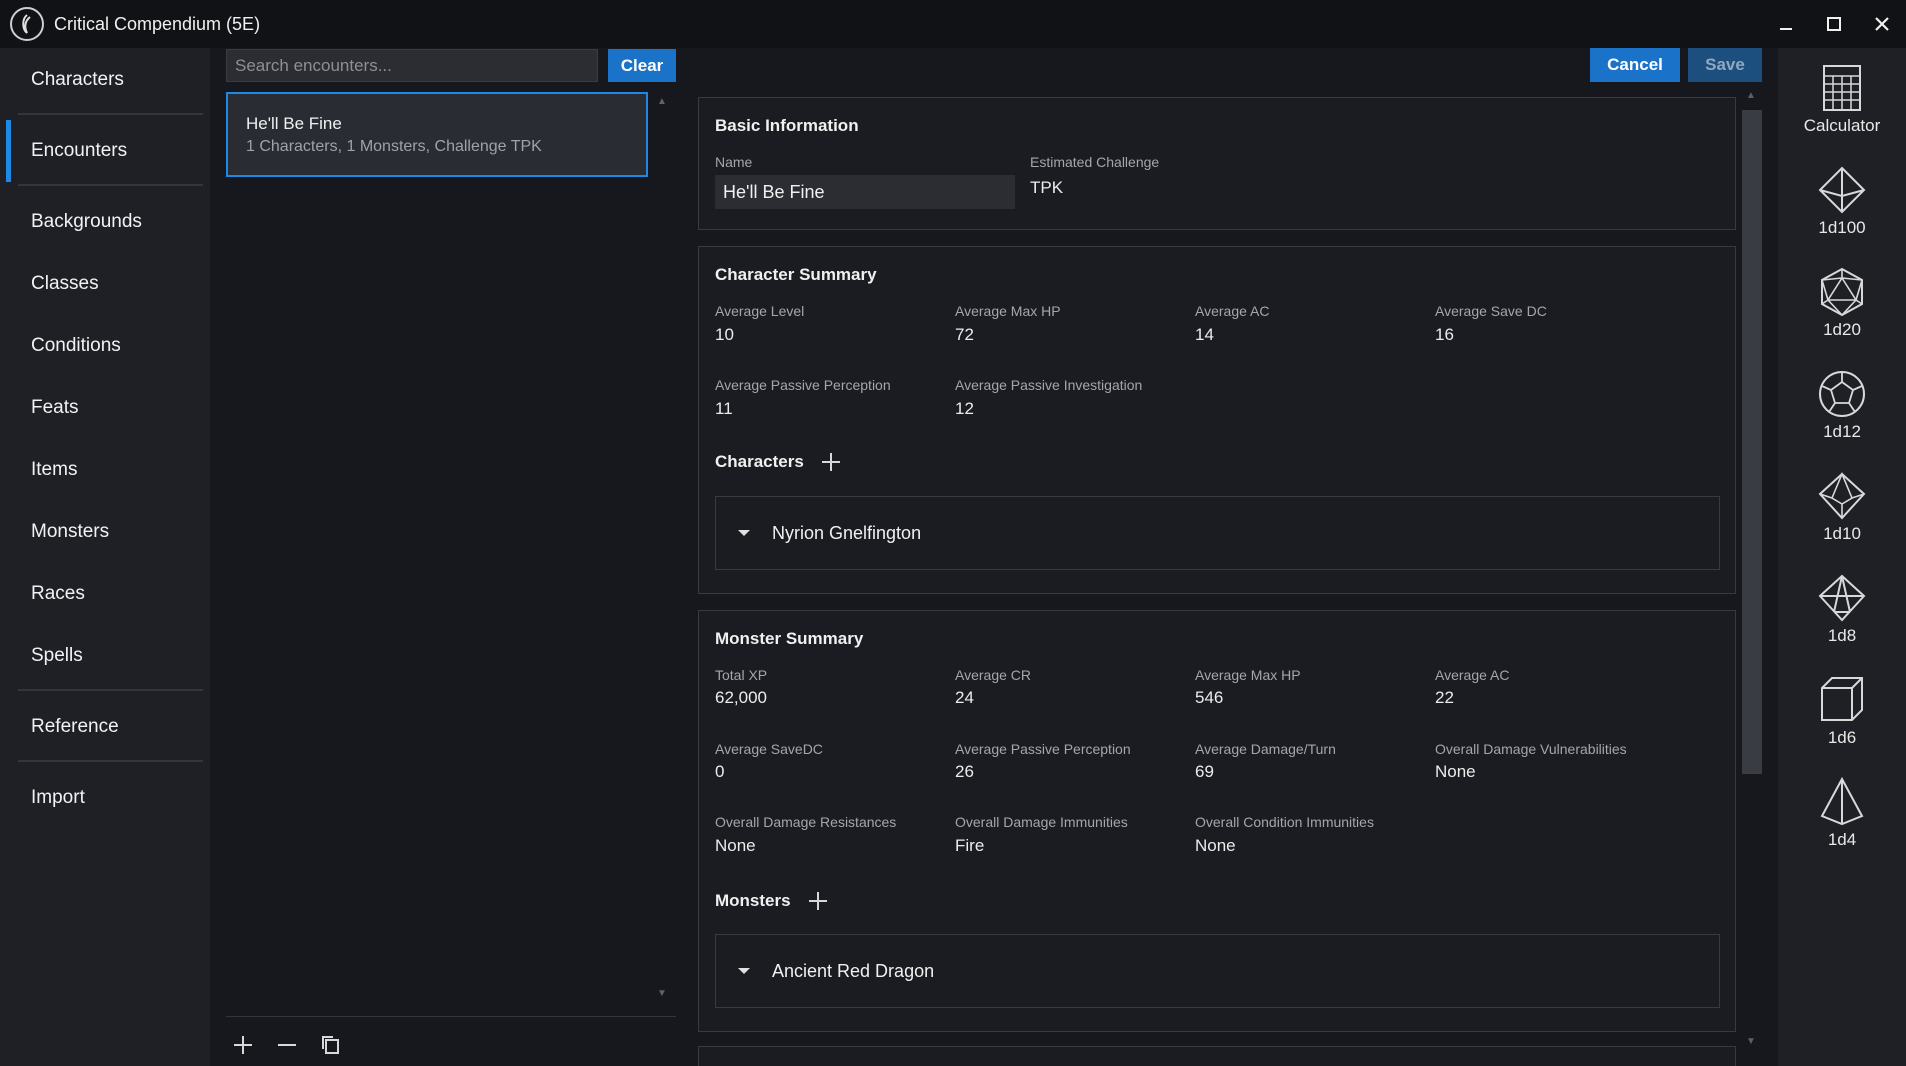 The width and height of the screenshot is (1906, 1066). What do you see at coordinates (110, 151) in the screenshot?
I see `nav-item-encounters: Encounters` at bounding box center [110, 151].